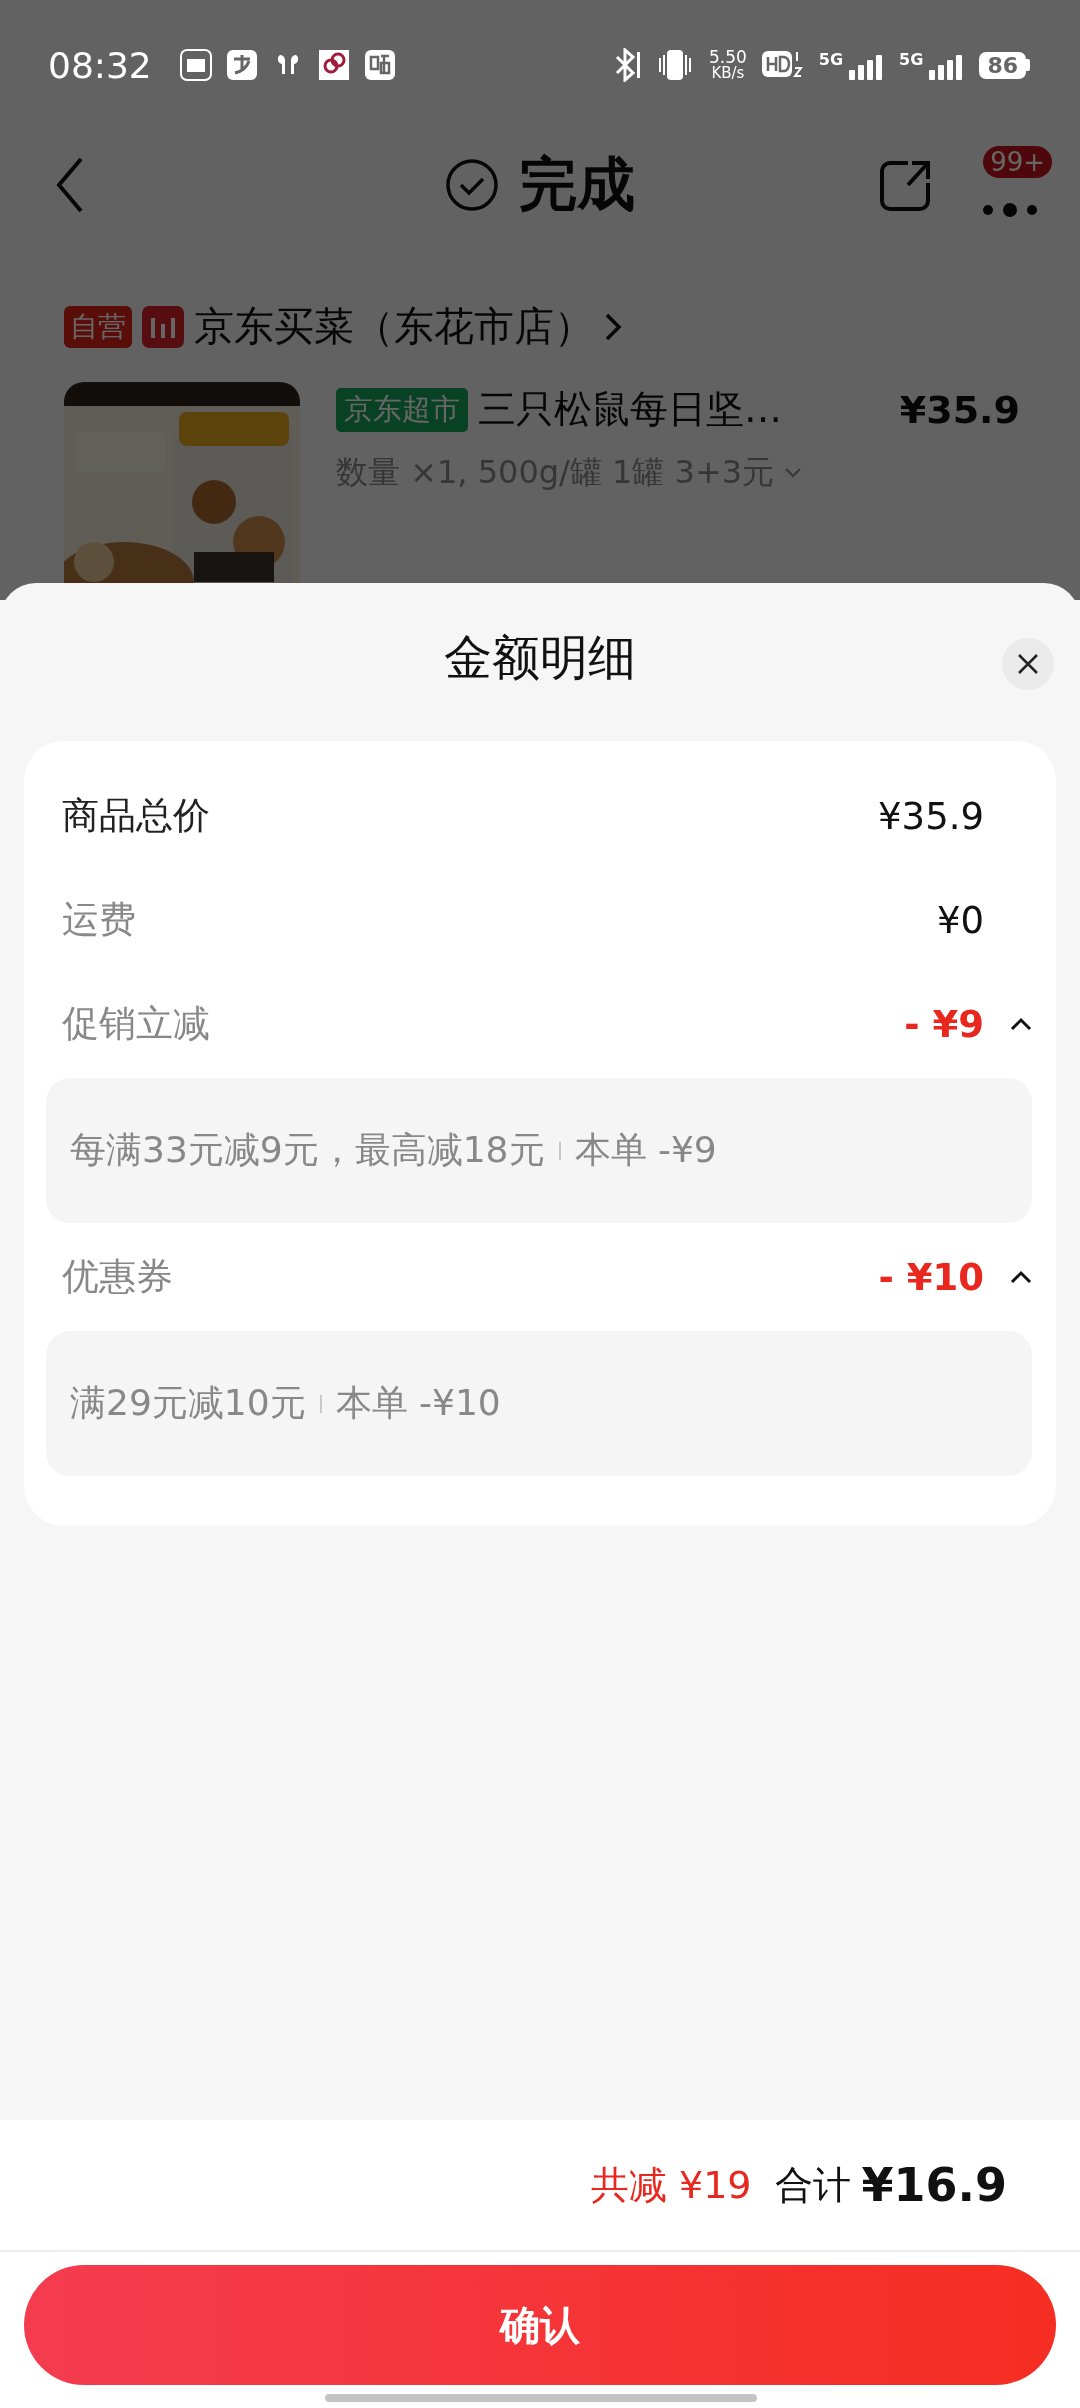  Describe the element at coordinates (402, 409) in the screenshot. I see `store-tag: 京东超市` at that location.